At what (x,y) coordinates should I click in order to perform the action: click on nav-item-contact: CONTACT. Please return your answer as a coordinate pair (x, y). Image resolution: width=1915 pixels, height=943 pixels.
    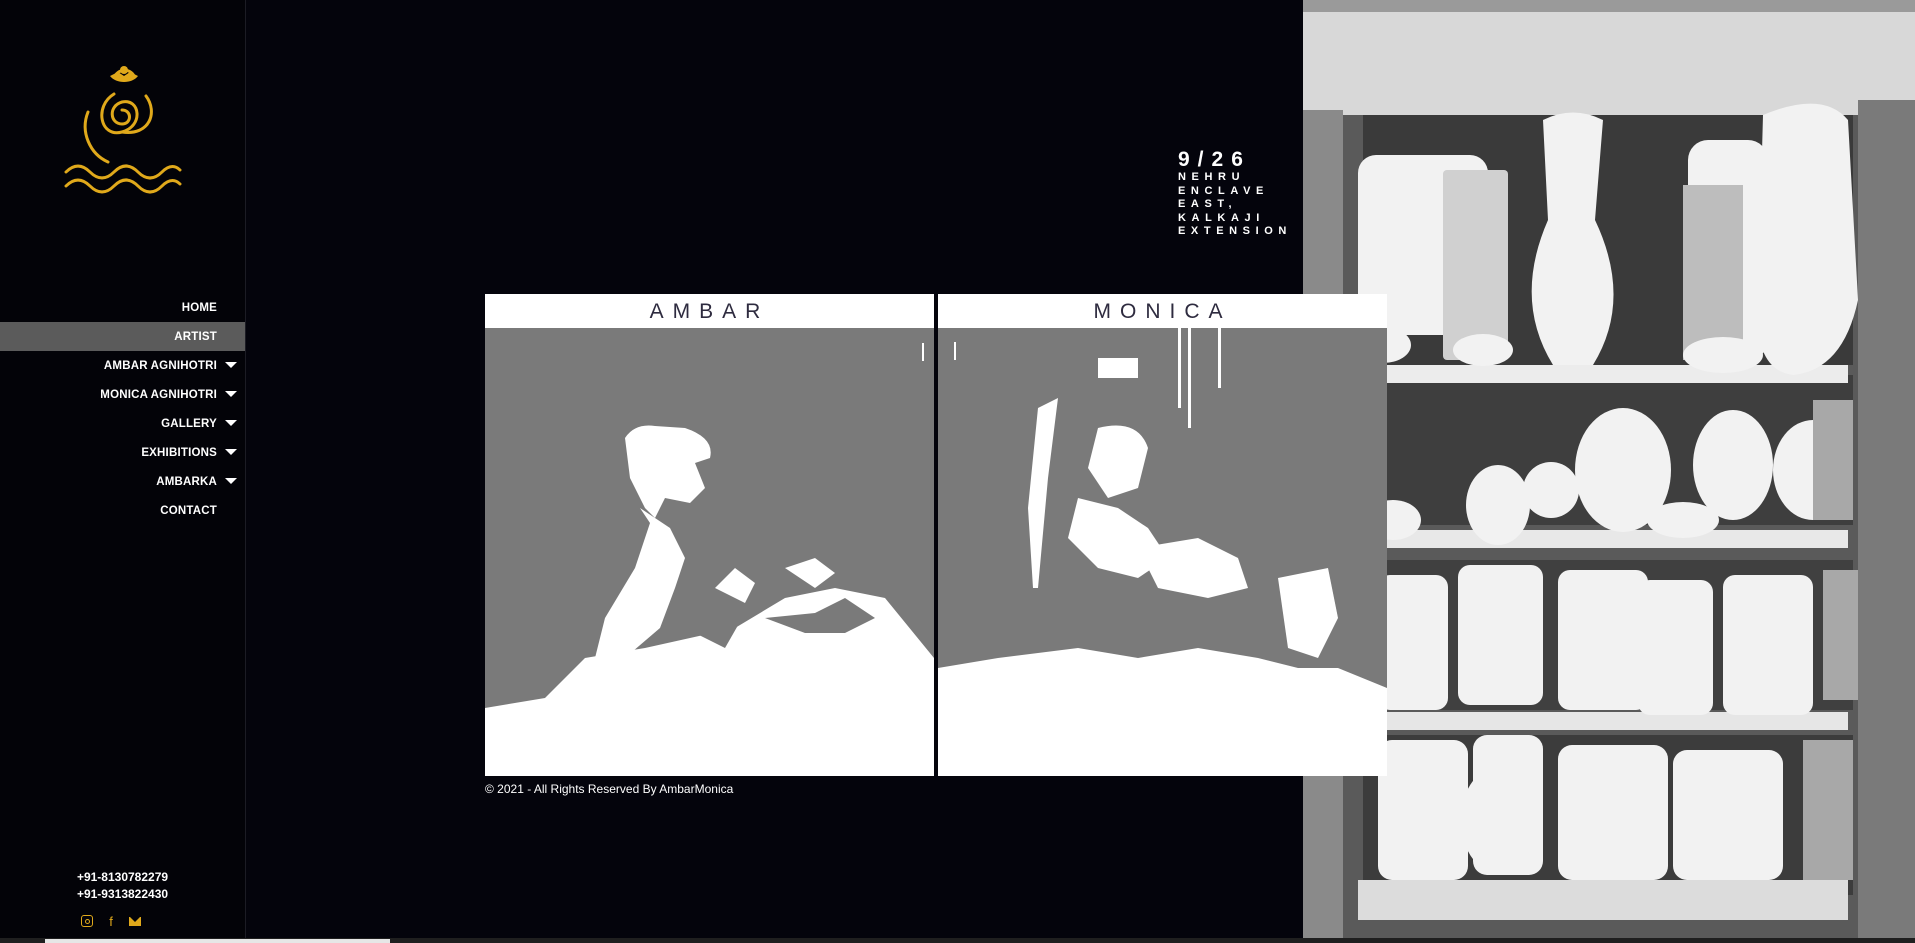
    Looking at the image, I should click on (122, 510).